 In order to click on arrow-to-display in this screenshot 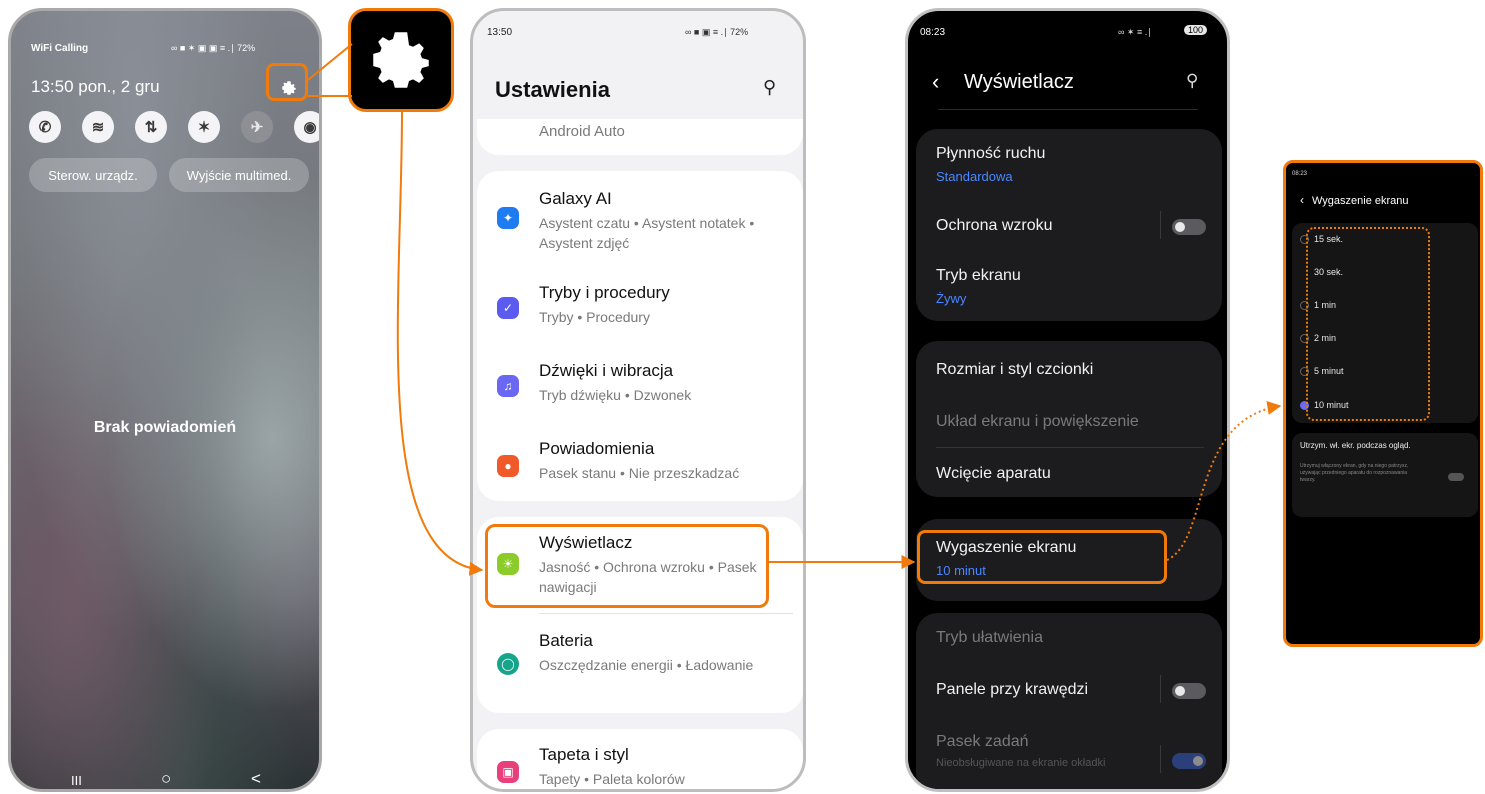, I will do `click(440, 343)`.